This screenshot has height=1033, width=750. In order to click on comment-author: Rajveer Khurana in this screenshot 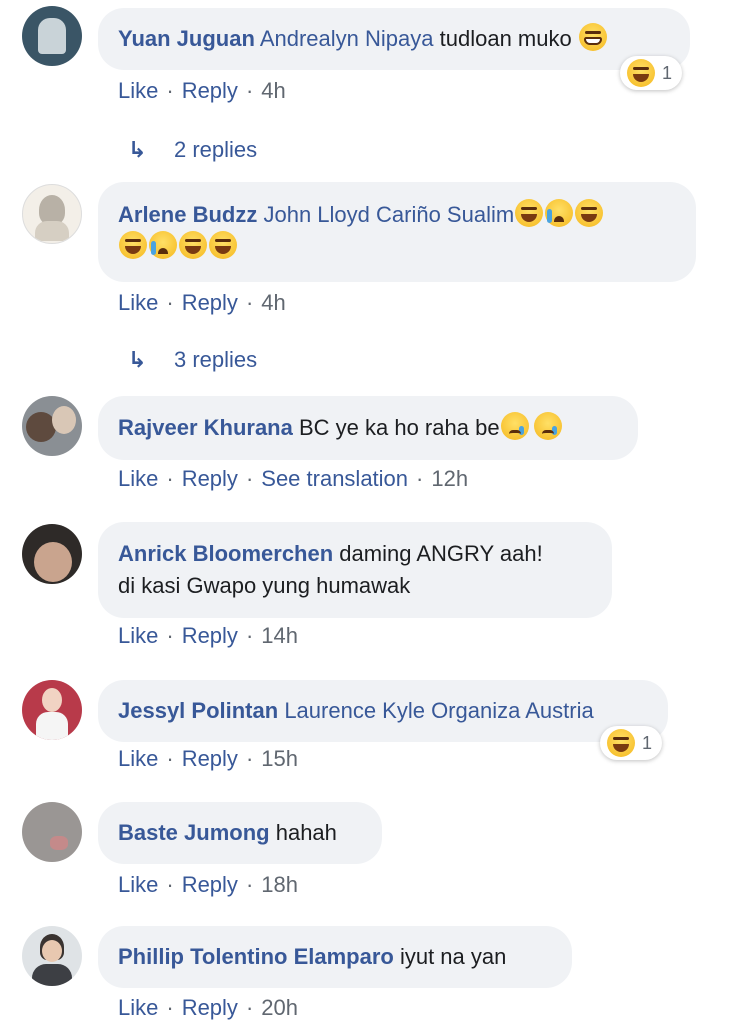, I will do `click(205, 427)`.